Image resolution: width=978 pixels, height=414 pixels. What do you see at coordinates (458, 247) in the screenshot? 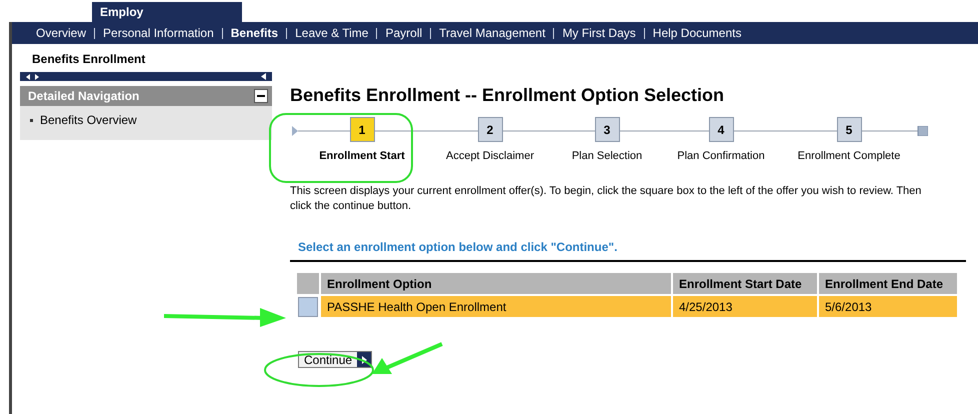
I see `section-heading: Select an enrollment option below and click "Continue".` at bounding box center [458, 247].